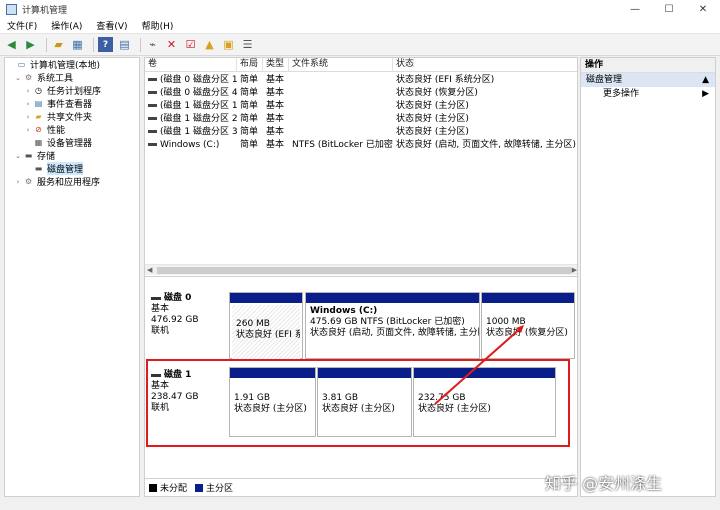 The width and height of the screenshot is (720, 510). I want to click on scrollbar-thumb, so click(364, 270).